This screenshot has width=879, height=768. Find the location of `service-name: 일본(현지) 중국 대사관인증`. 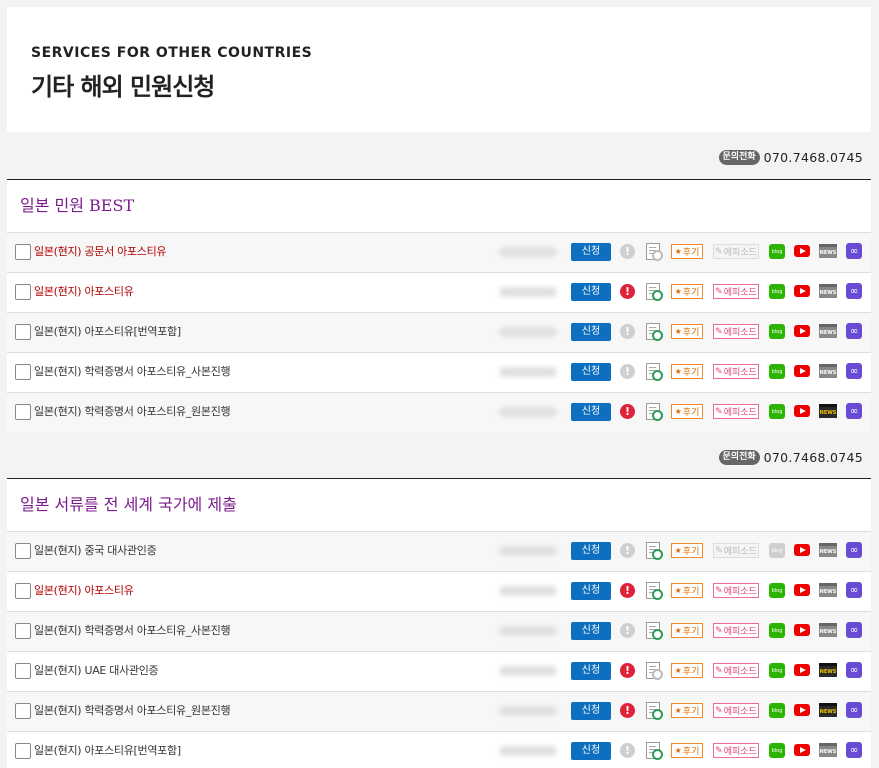

service-name: 일본(현지) 중국 대사관인증 is located at coordinates (95, 550).